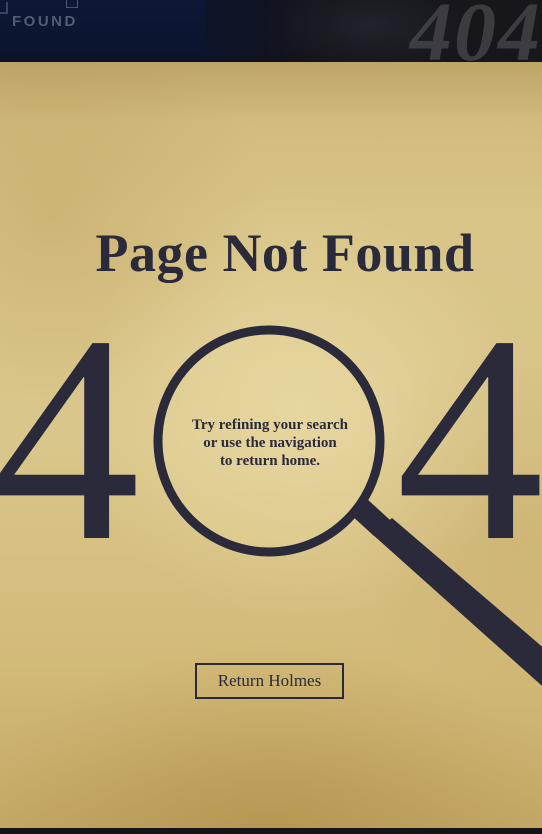  What do you see at coordinates (70, 439) in the screenshot?
I see `error-digit-left: 4` at bounding box center [70, 439].